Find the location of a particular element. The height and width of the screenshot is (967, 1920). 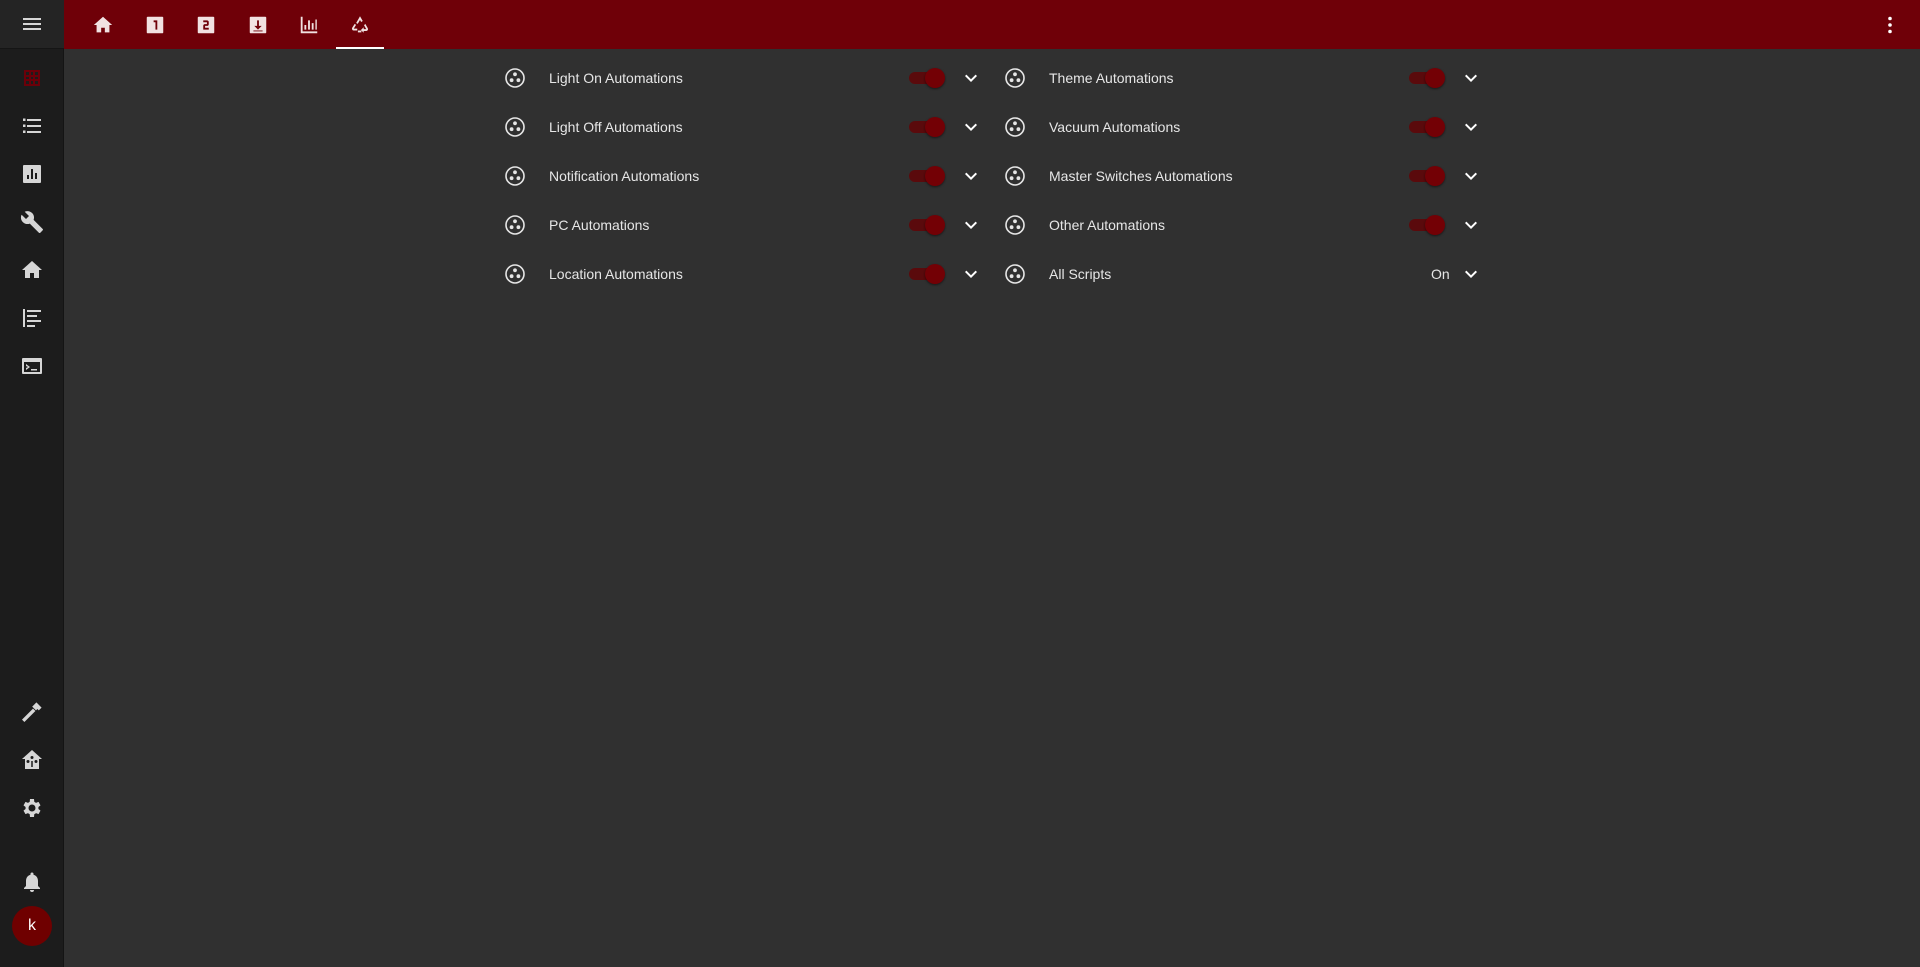

tab-download is located at coordinates (258, 24).